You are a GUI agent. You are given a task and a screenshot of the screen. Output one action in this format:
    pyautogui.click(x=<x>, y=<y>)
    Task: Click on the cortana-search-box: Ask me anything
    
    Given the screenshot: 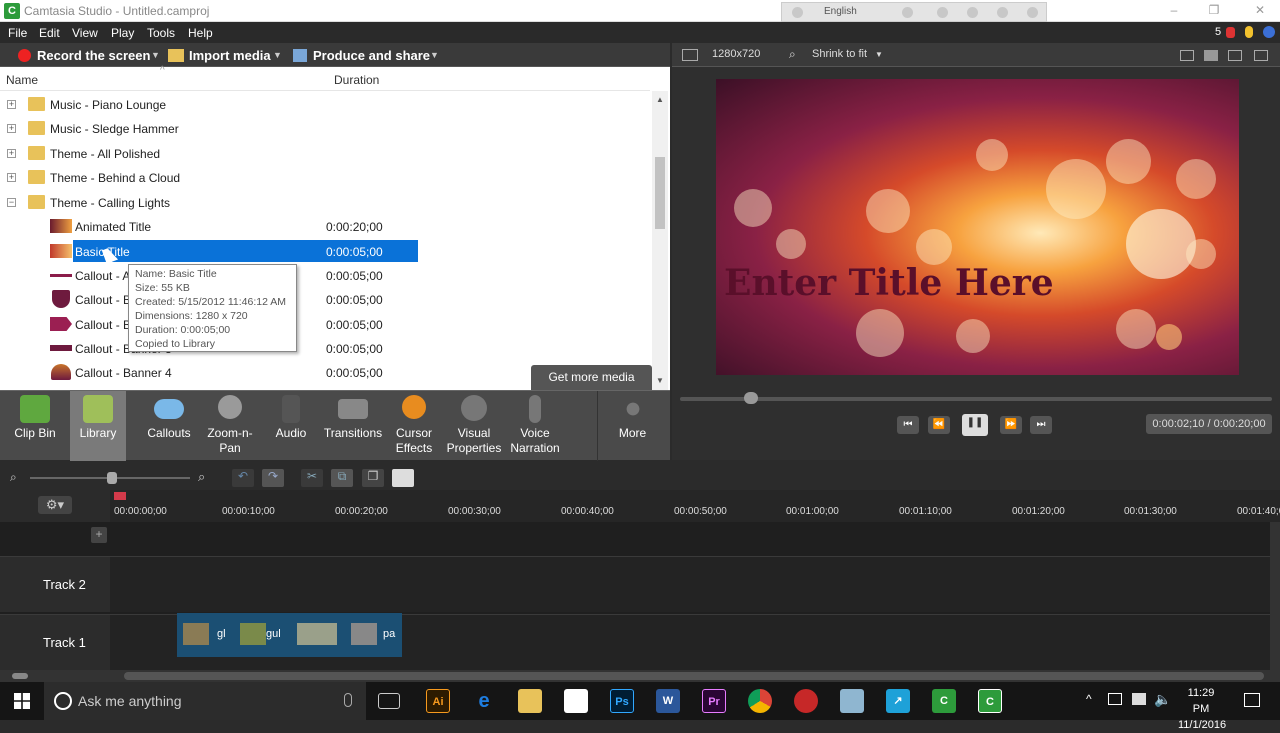 What is the action you would take?
    pyautogui.click(x=205, y=701)
    